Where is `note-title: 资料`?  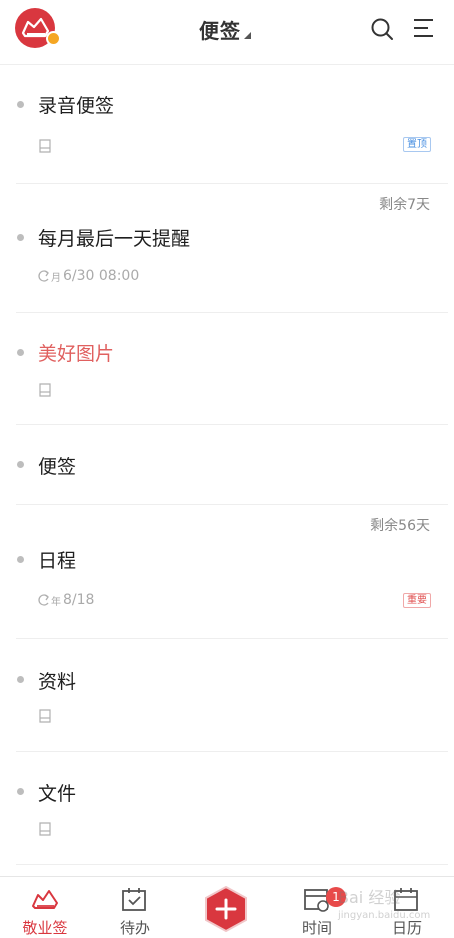 note-title: 资料 is located at coordinates (57, 682).